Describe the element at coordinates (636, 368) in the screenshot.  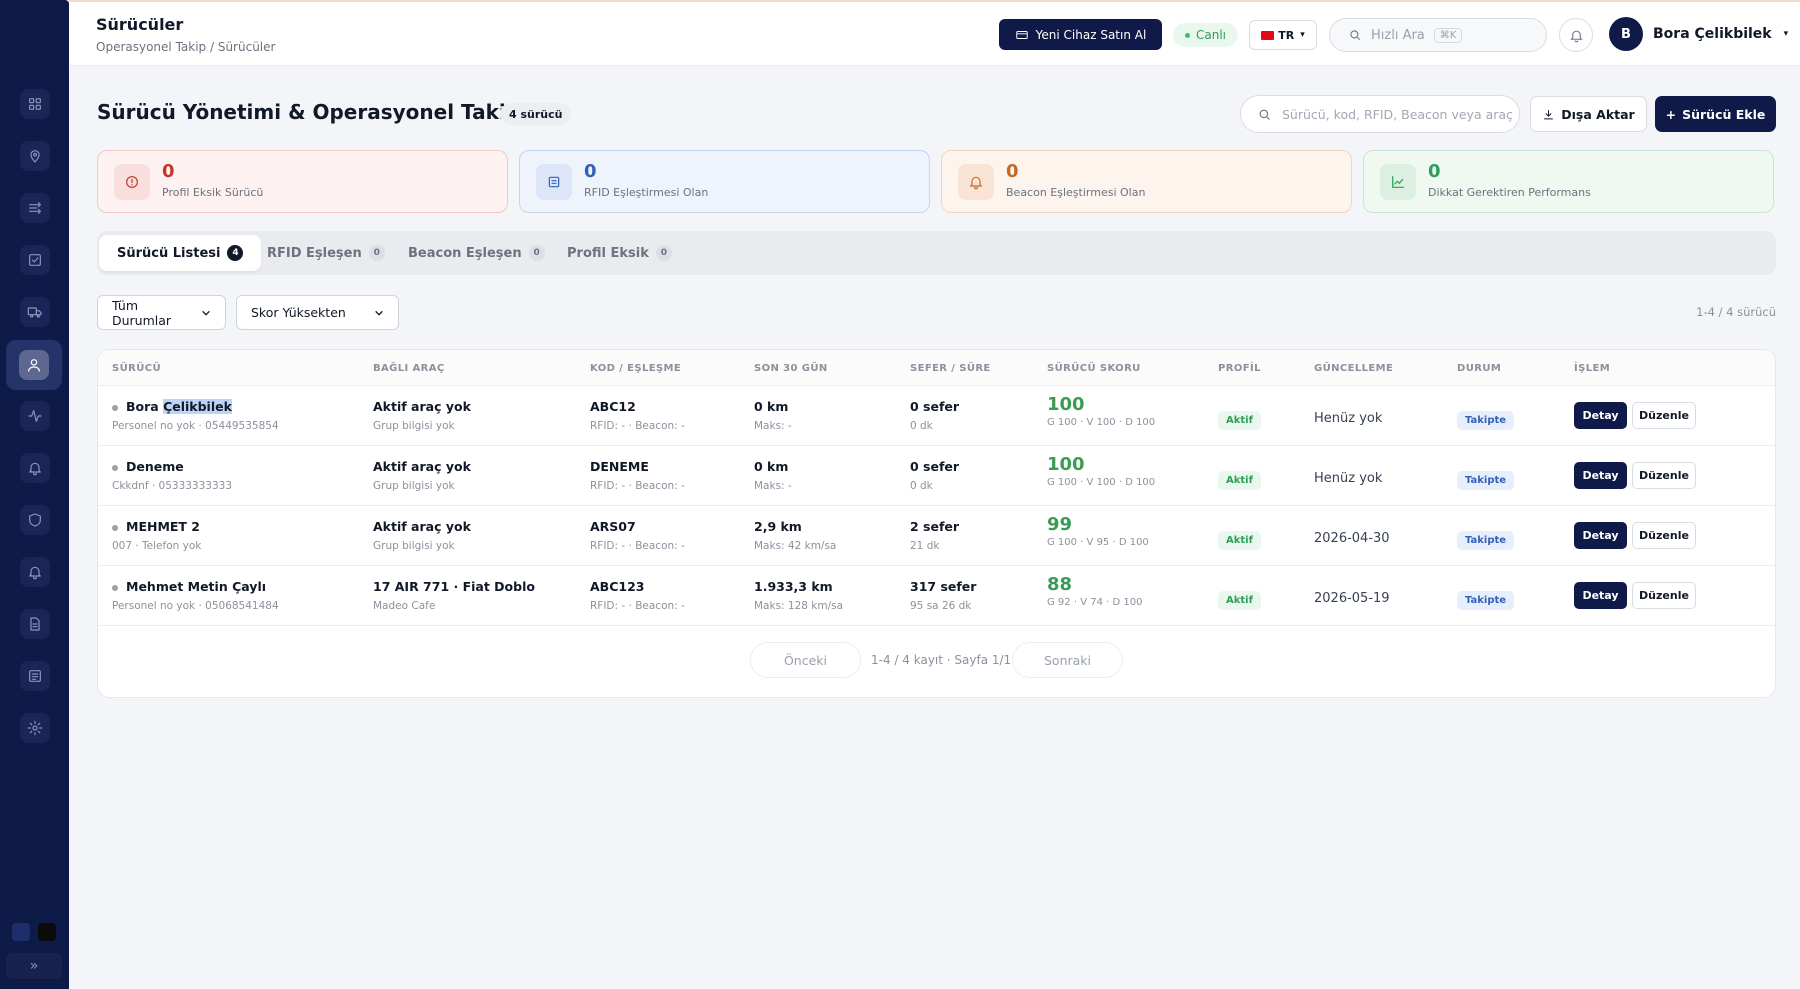
I see `column-header: KOD / EŞLEŞME` at that location.